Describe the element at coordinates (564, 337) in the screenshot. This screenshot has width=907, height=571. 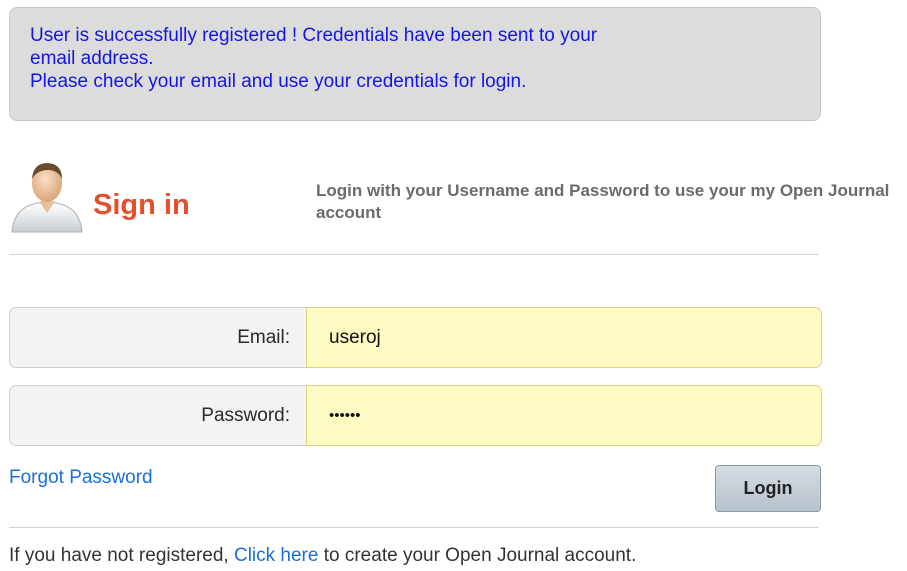
I see `email-field` at that location.